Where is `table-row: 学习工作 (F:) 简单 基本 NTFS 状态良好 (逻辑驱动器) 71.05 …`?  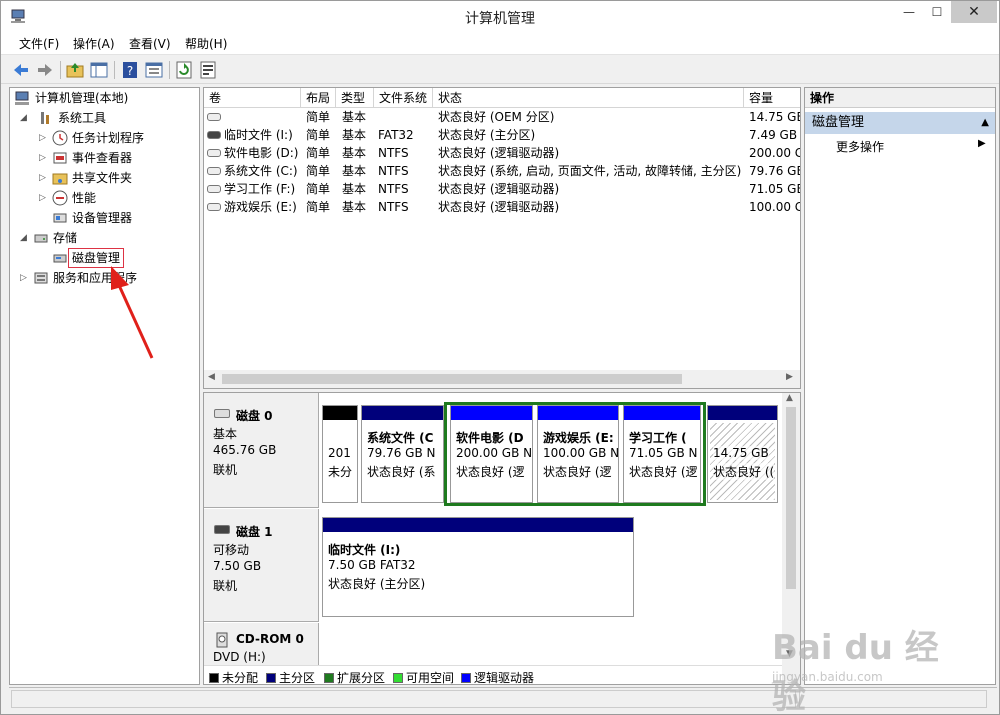 table-row: 学习工作 (F:) 简单 基本 NTFS 状态良好 (逻辑驱动器) 71.05 … is located at coordinates (502, 189).